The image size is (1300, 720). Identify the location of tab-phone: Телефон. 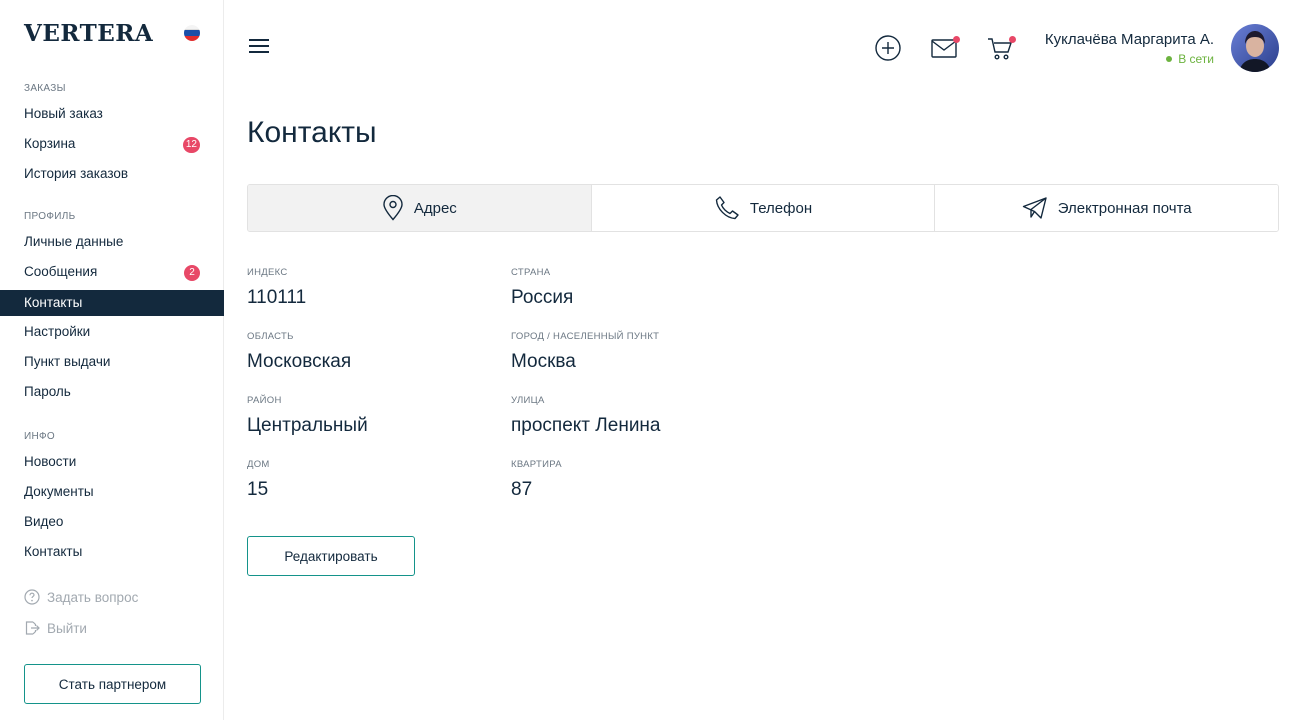
(763, 208).